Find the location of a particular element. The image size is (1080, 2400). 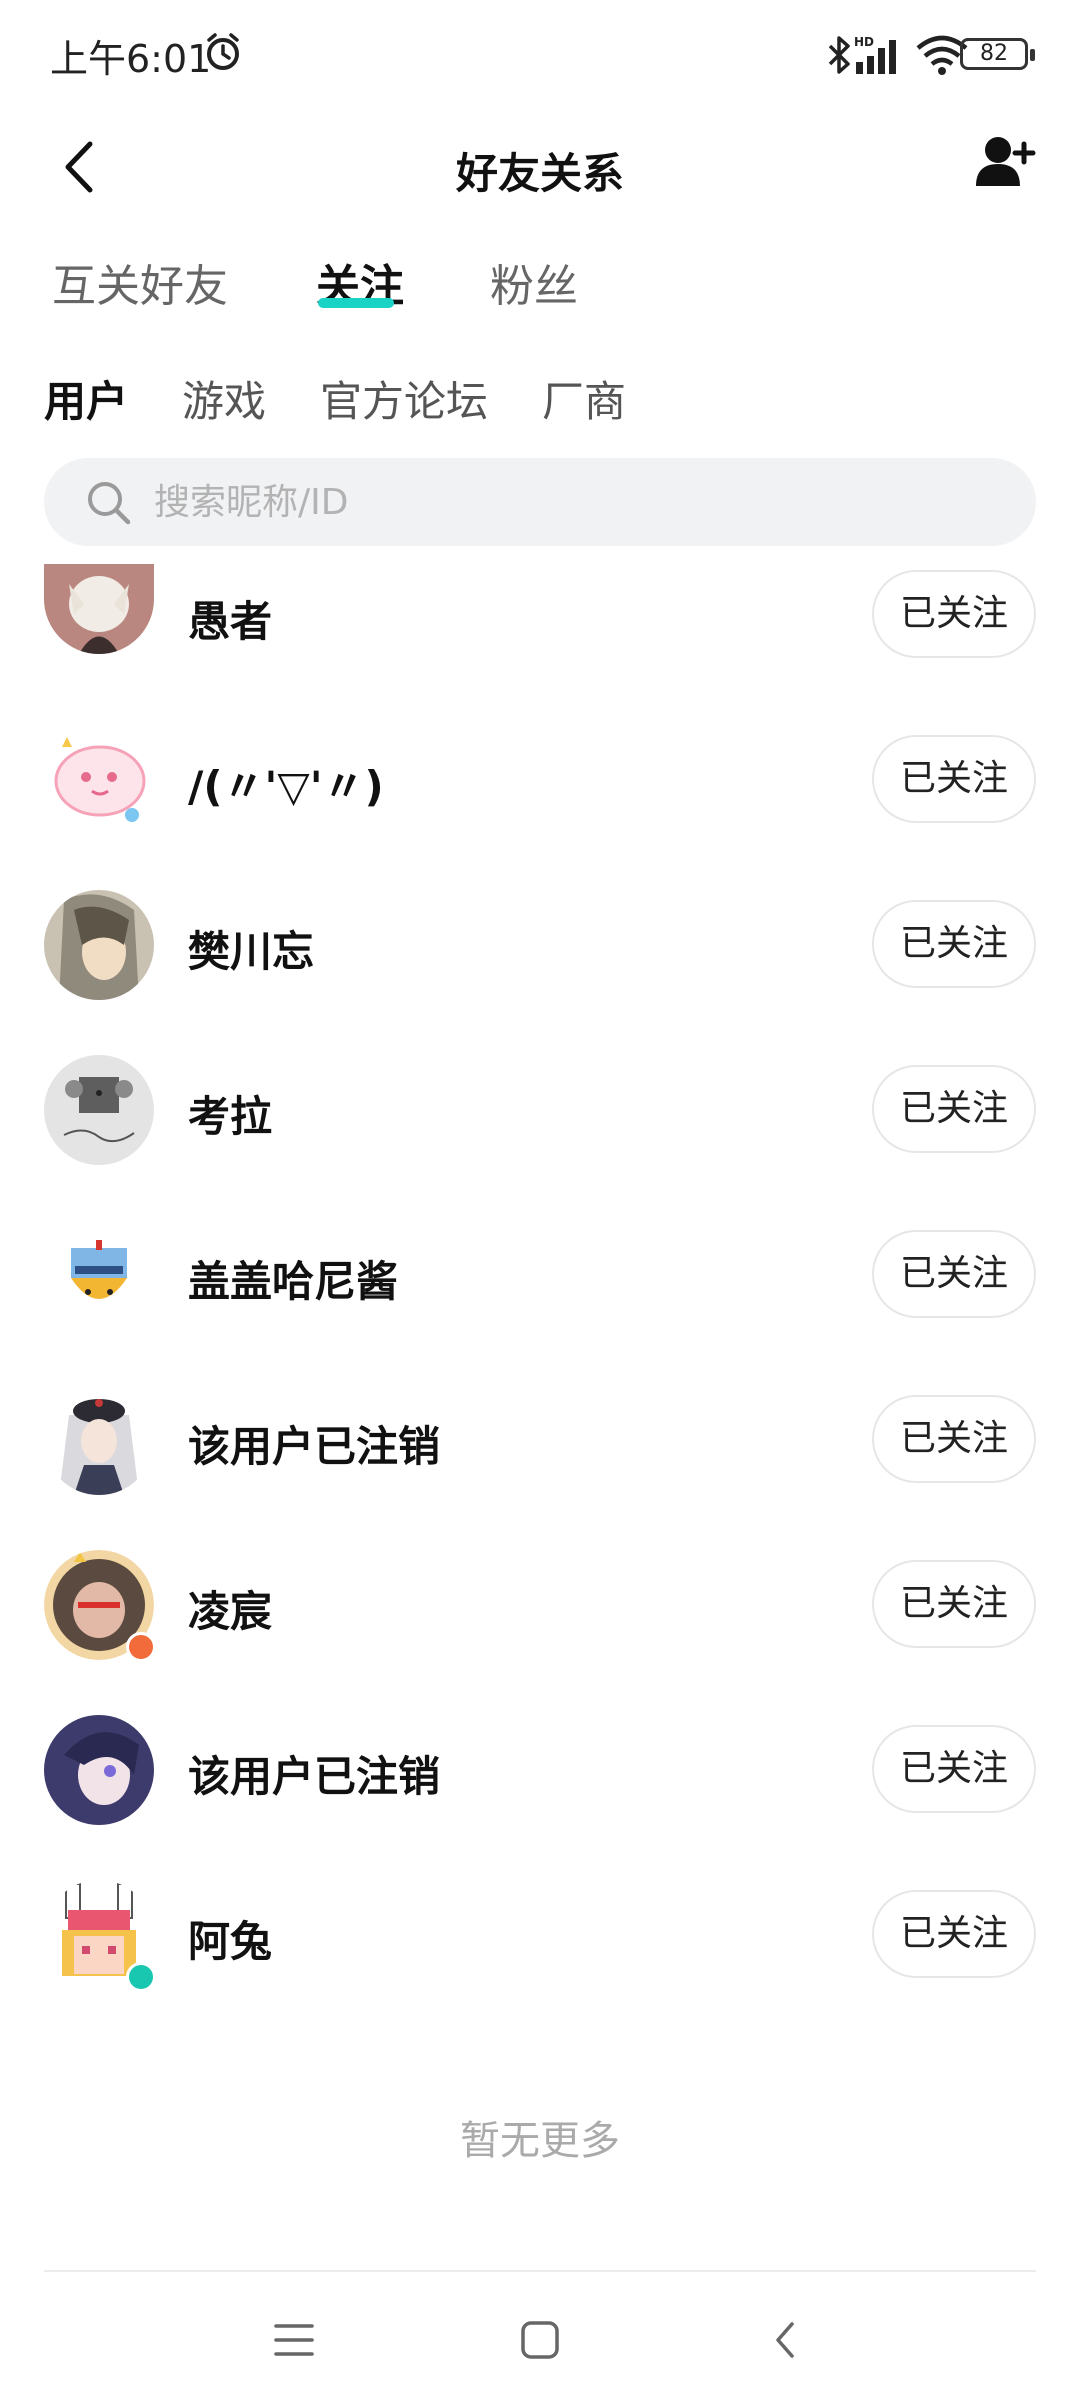

home-icon is located at coordinates (540, 2340).